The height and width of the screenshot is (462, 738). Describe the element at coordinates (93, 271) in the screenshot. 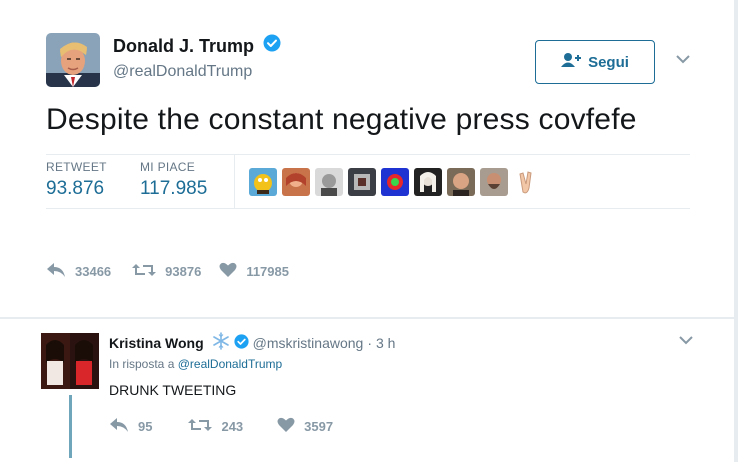

I see `reply-count: 33466` at that location.